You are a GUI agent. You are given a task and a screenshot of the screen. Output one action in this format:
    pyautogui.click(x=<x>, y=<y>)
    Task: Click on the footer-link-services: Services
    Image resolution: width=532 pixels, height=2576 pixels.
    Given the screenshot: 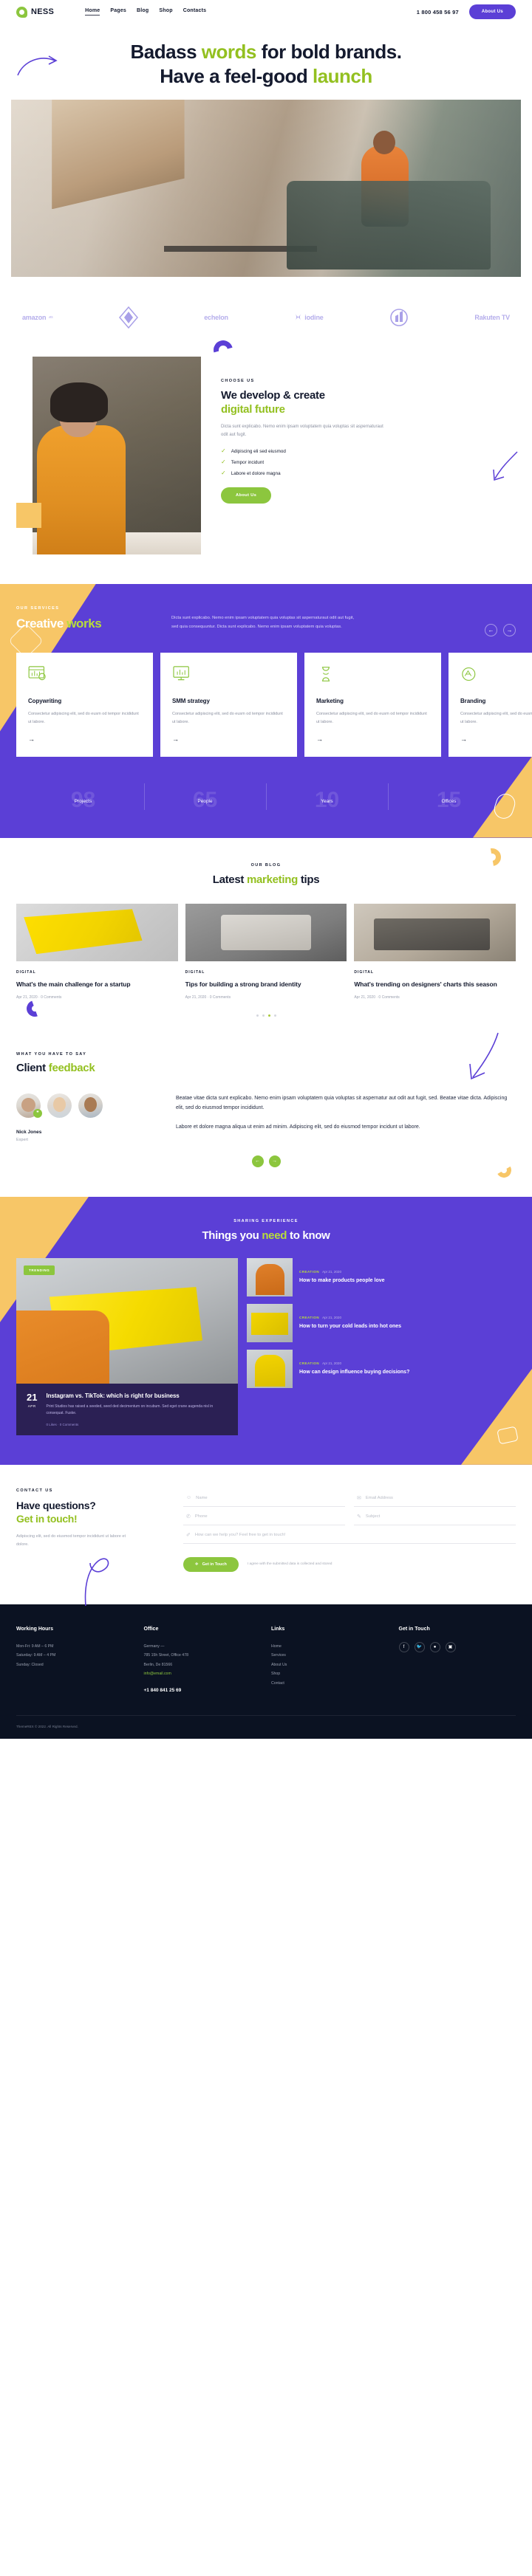 What is the action you would take?
    pyautogui.click(x=330, y=1655)
    